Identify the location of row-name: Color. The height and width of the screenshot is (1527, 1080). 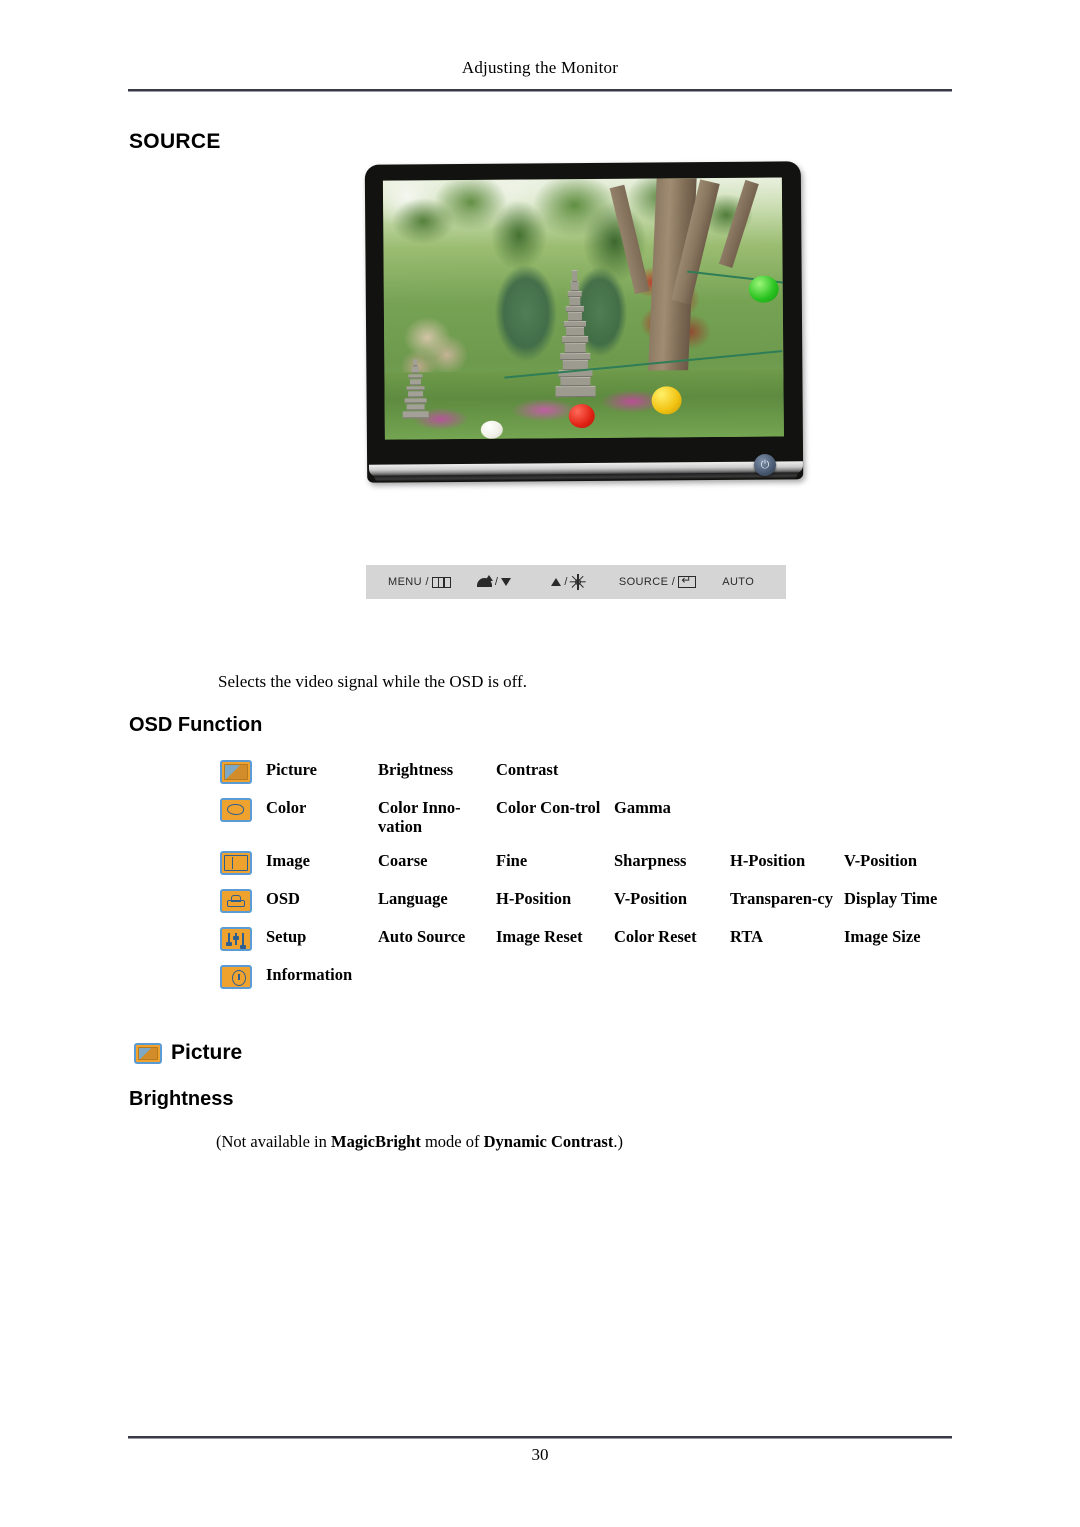
(286, 807).